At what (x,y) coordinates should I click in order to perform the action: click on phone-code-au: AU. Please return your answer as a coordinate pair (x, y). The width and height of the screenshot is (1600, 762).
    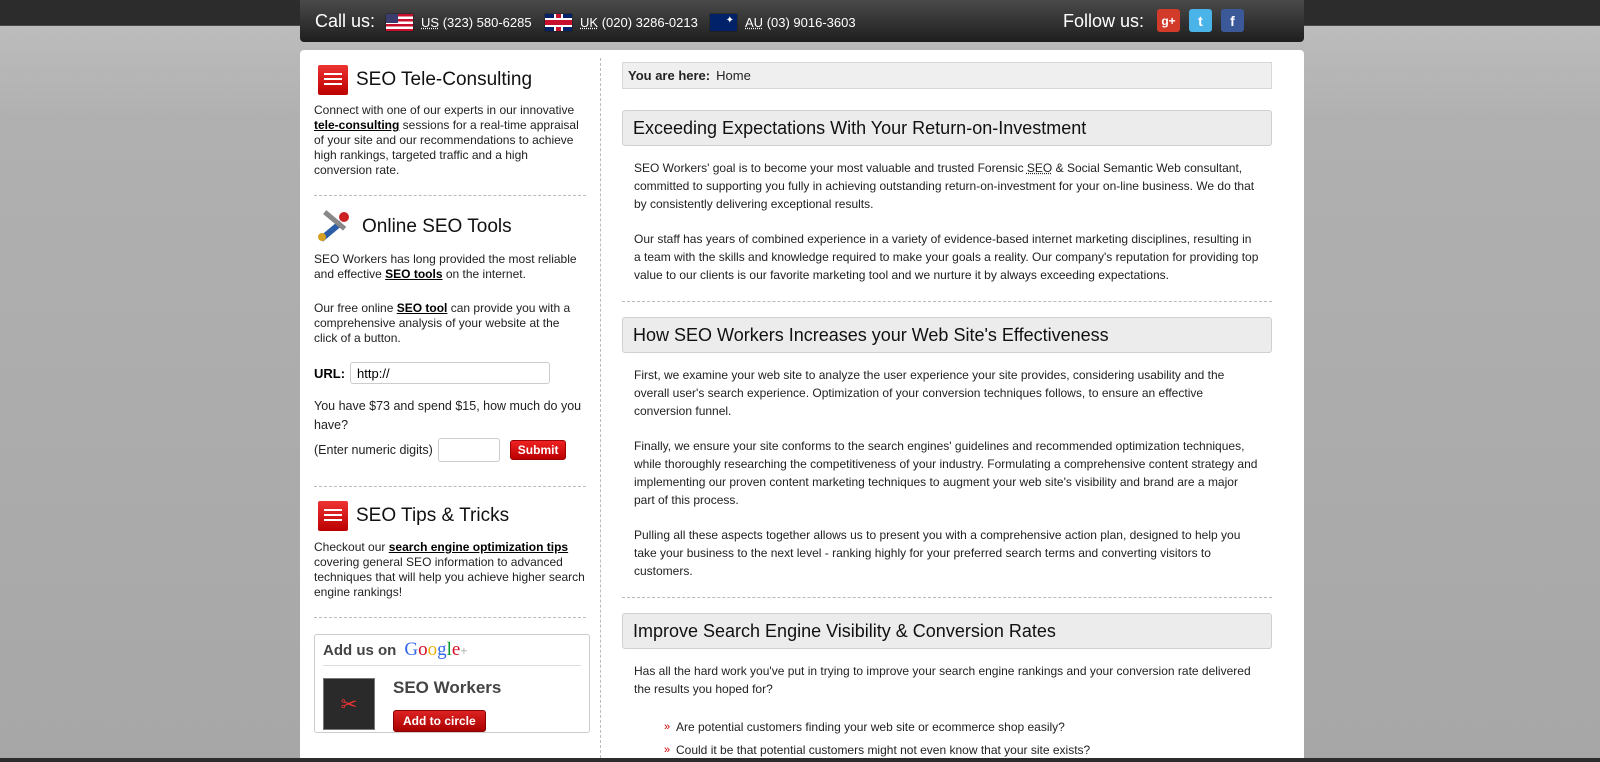
    Looking at the image, I should click on (754, 22).